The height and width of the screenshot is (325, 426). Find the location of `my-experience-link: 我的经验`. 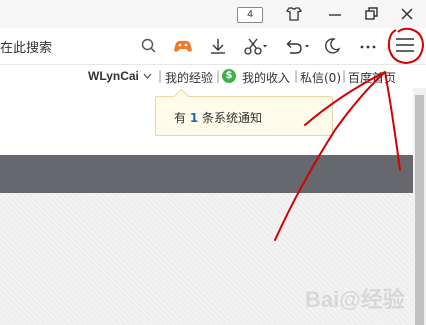

my-experience-link: 我的经验 is located at coordinates (189, 77).